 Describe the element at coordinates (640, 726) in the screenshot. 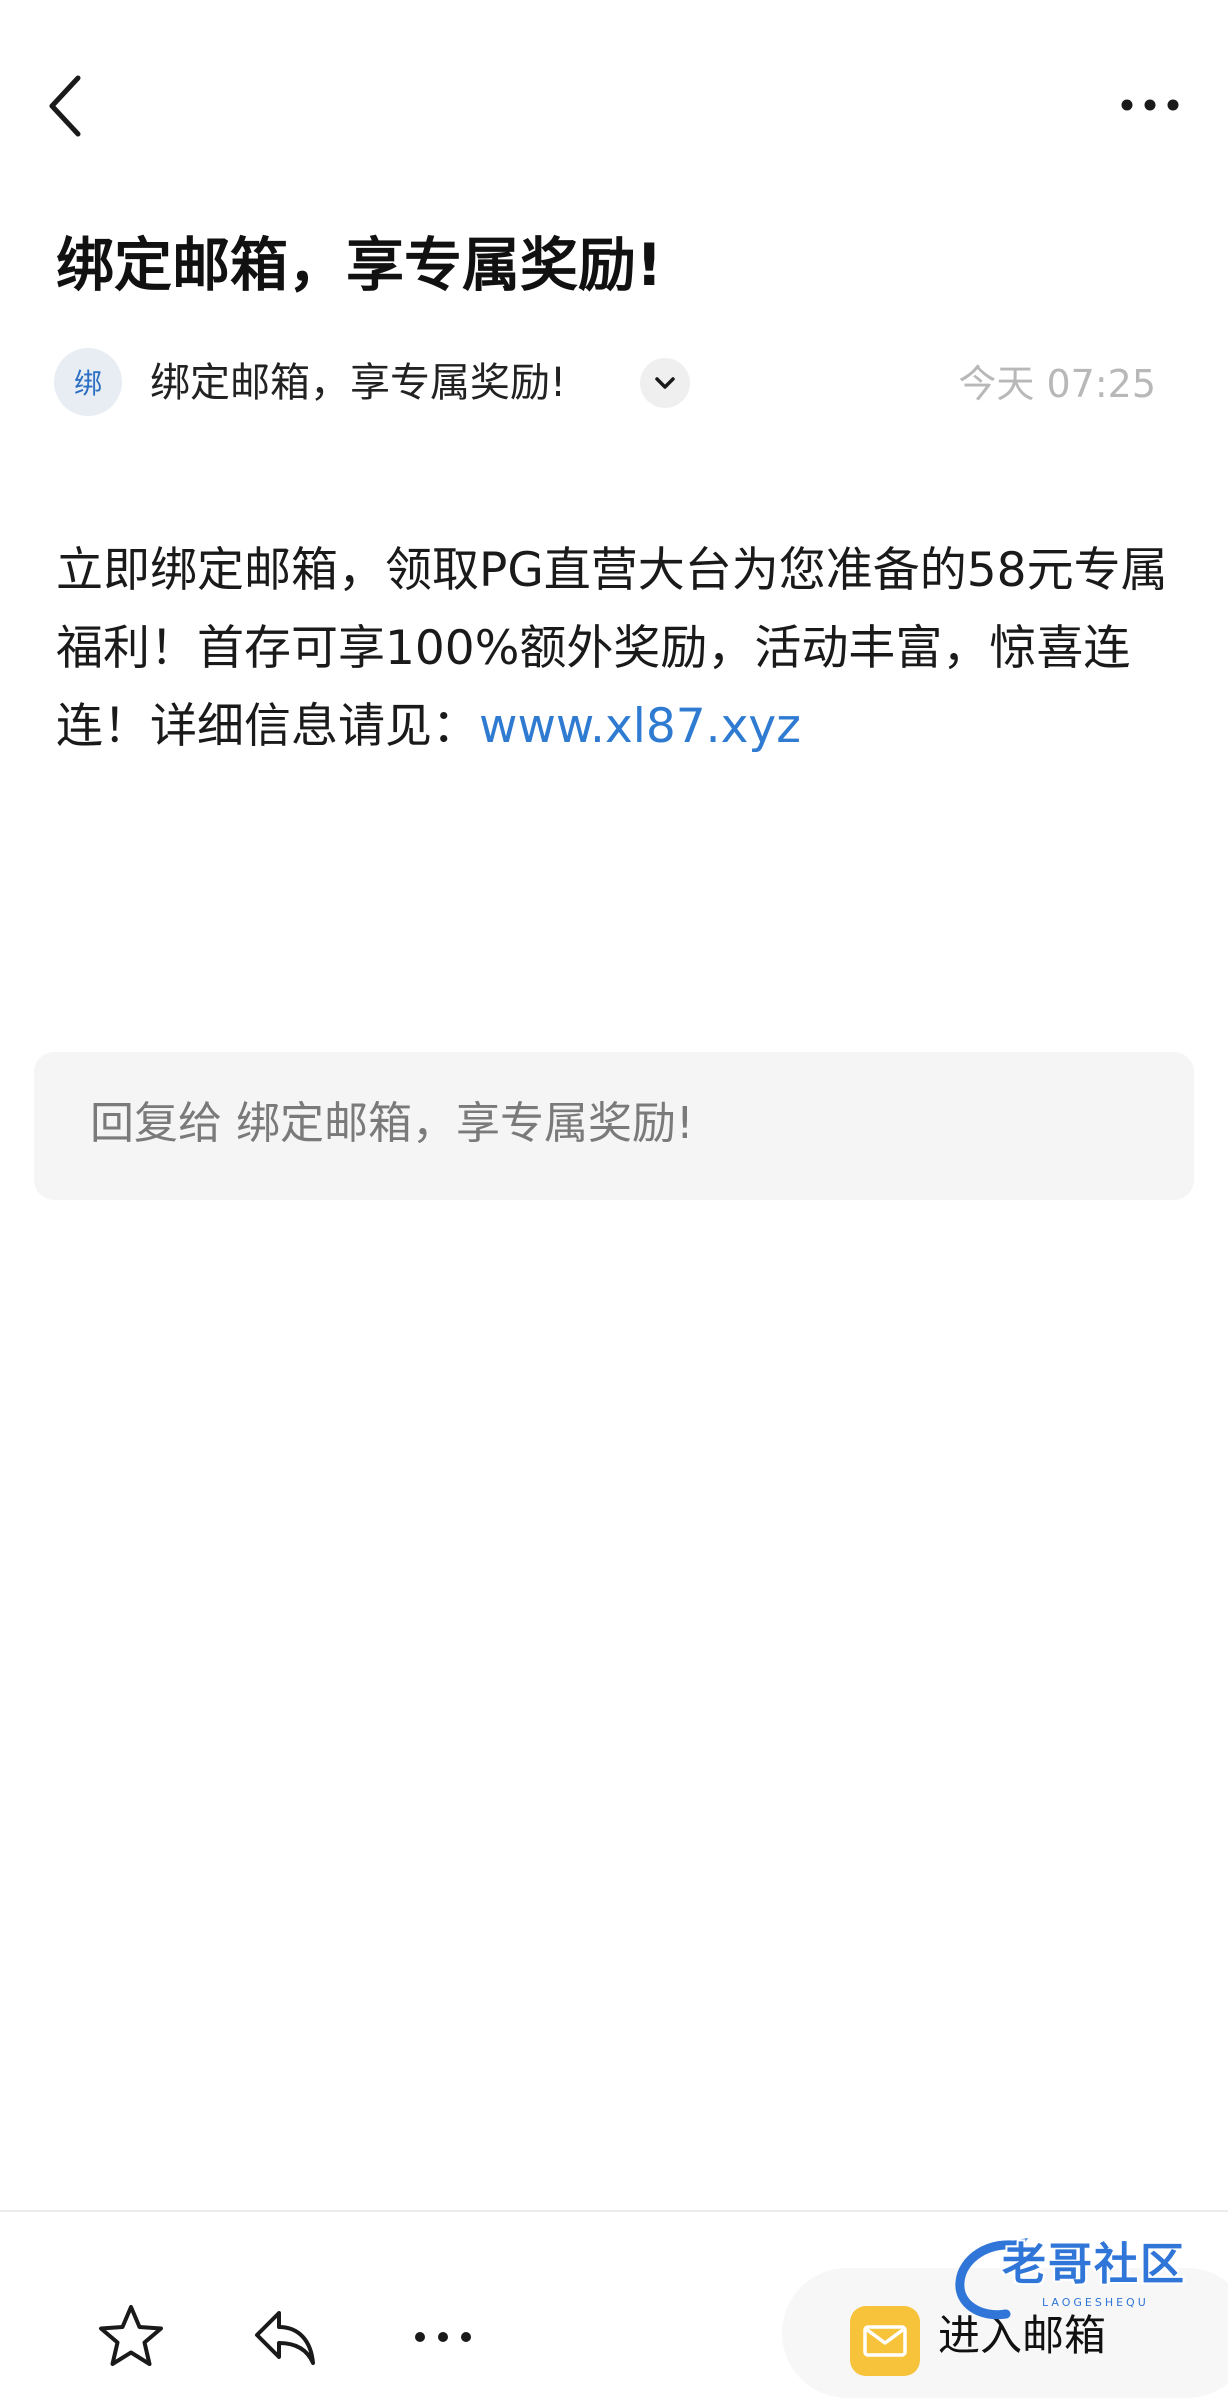

I see `email-body-link: www.xl87.xyz` at that location.